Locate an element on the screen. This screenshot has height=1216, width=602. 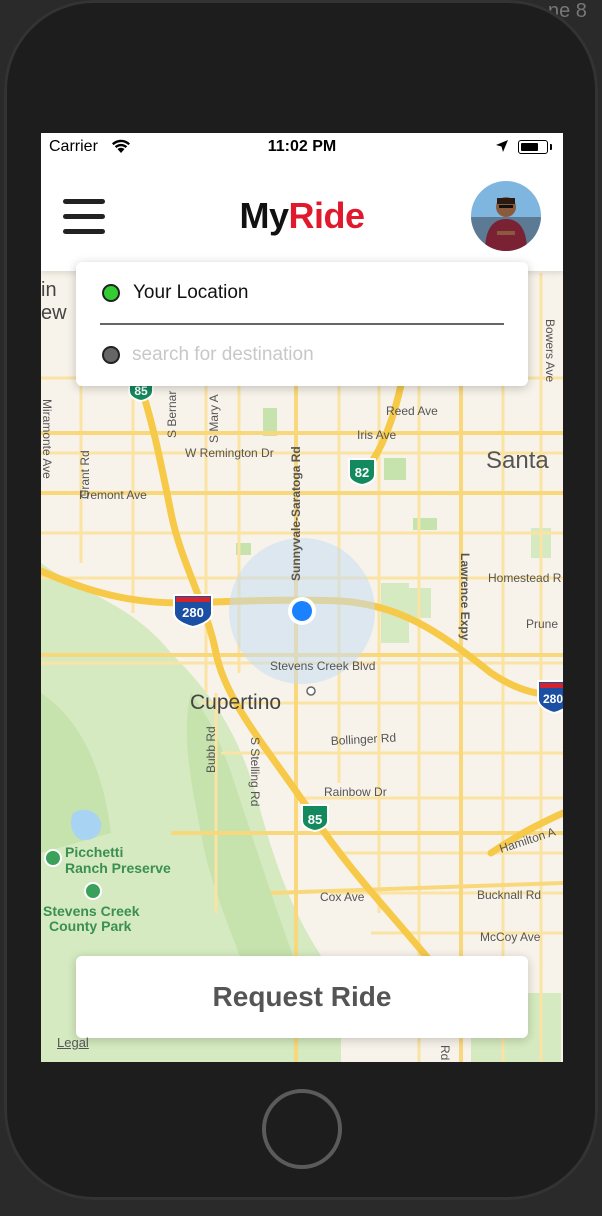
map-label-sunnyvale: Sunnyvale-Saratoga Rd is located at coordinates (296, 513).